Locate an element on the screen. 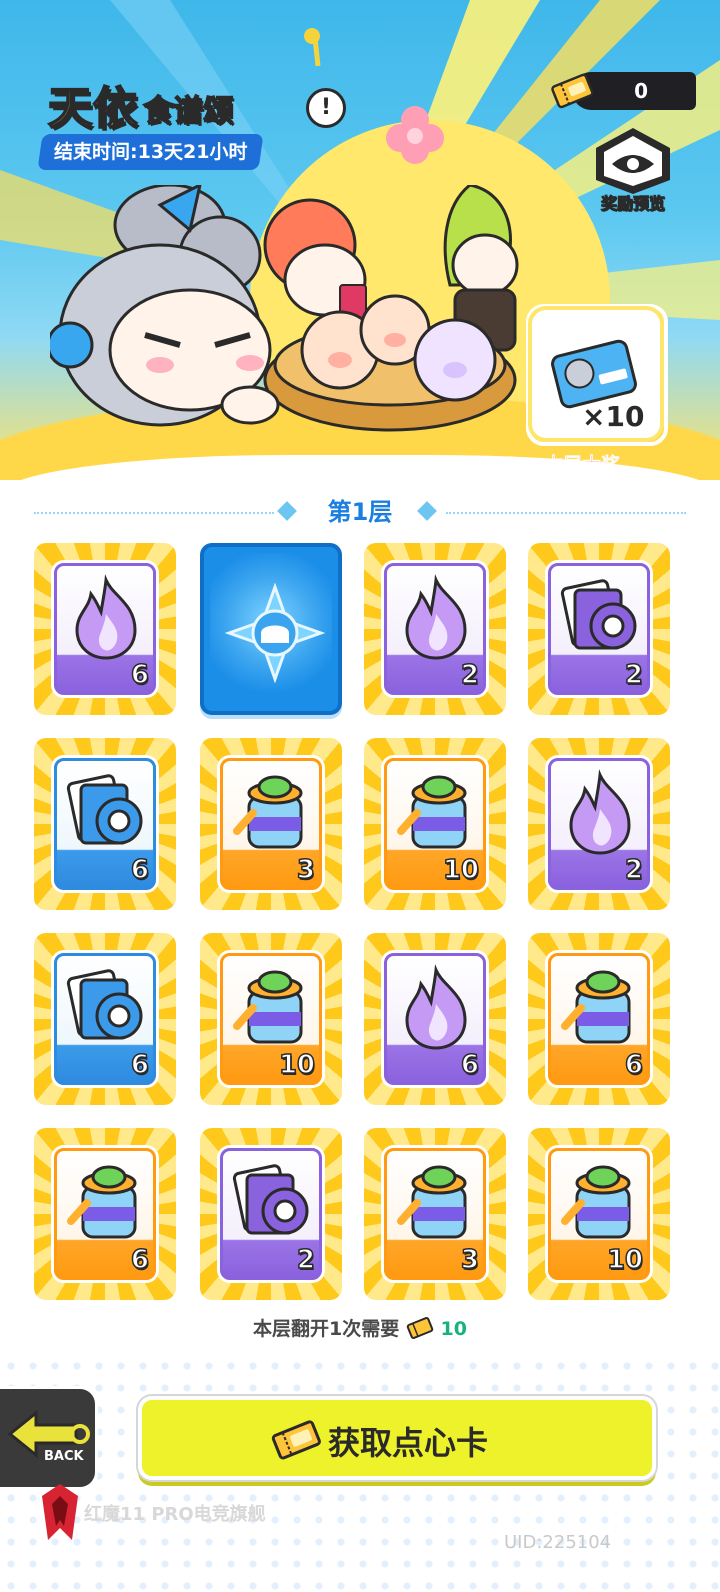  back-label: BACK is located at coordinates (64, 1456).